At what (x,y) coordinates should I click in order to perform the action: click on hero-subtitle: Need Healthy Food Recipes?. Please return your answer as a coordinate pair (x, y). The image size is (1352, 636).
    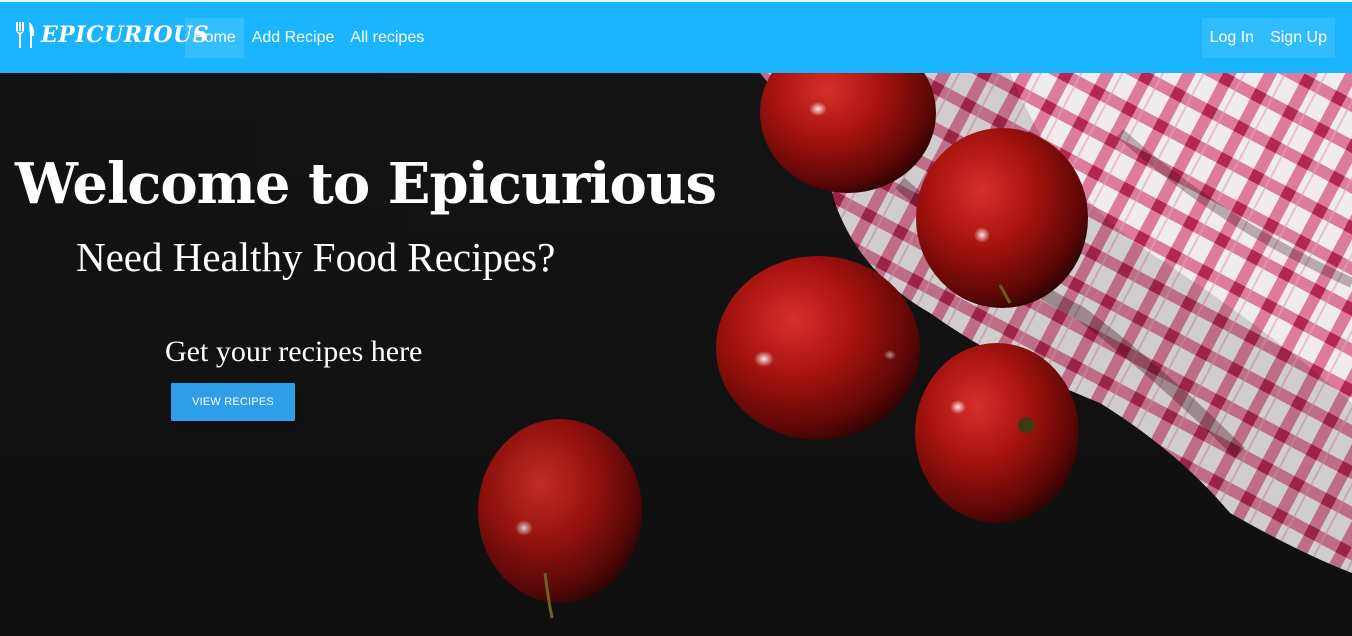
    Looking at the image, I should click on (316, 257).